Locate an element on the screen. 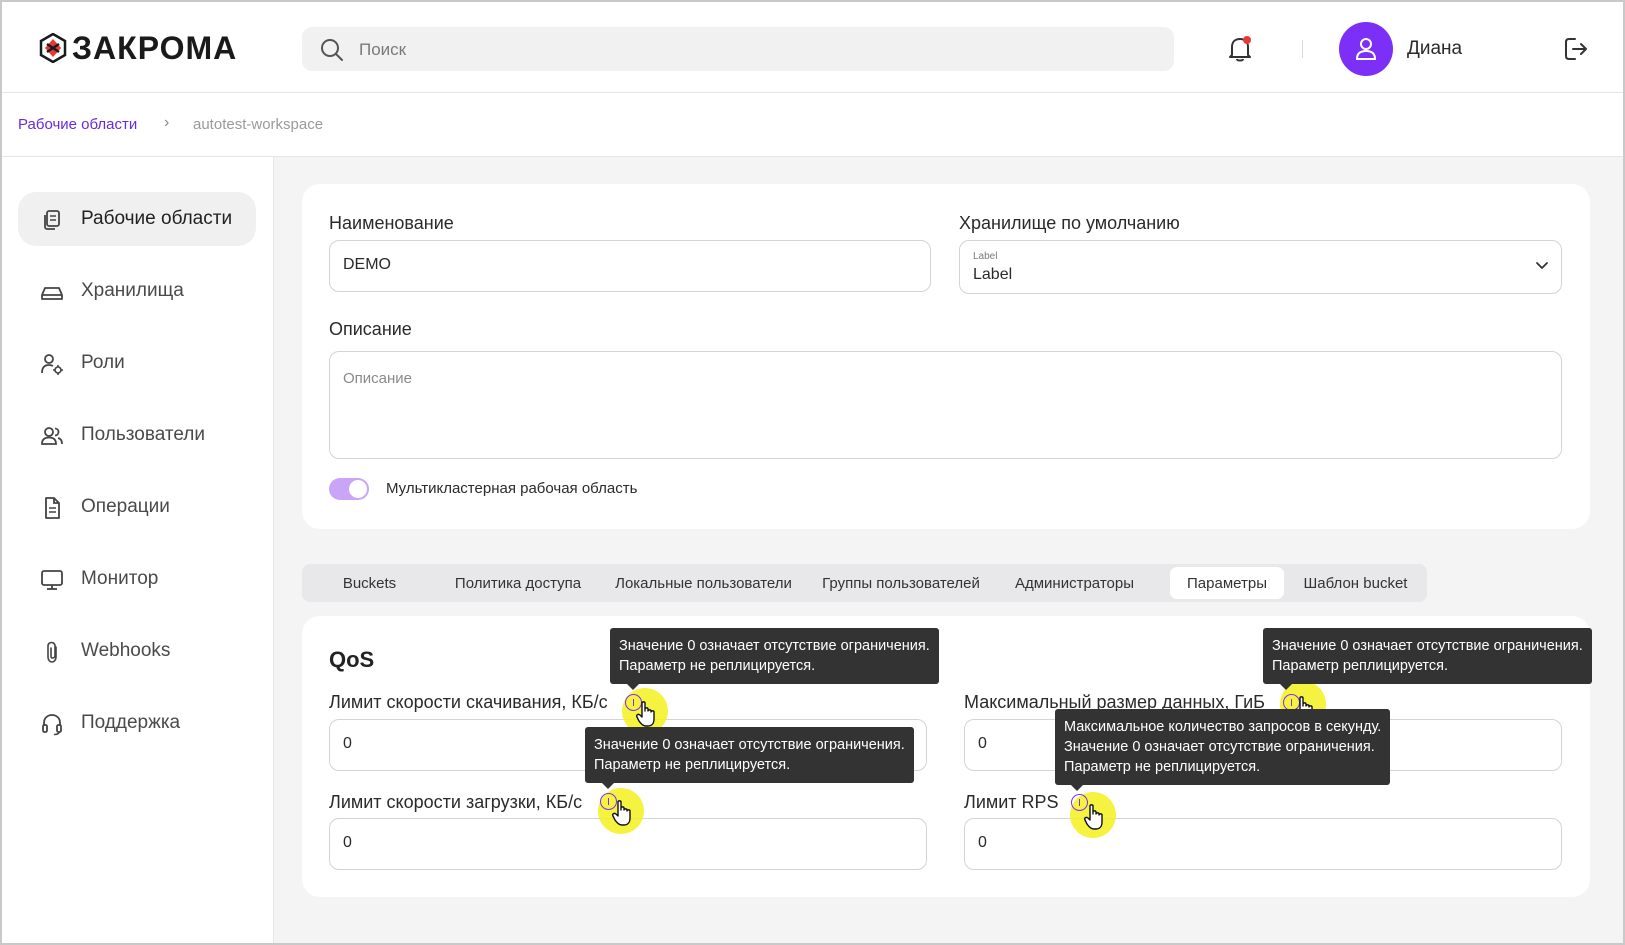  document-icon is located at coordinates (52, 508).